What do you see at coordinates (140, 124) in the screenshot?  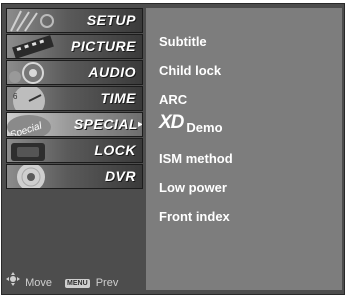 I see `chevron-right-icon: ▸` at bounding box center [140, 124].